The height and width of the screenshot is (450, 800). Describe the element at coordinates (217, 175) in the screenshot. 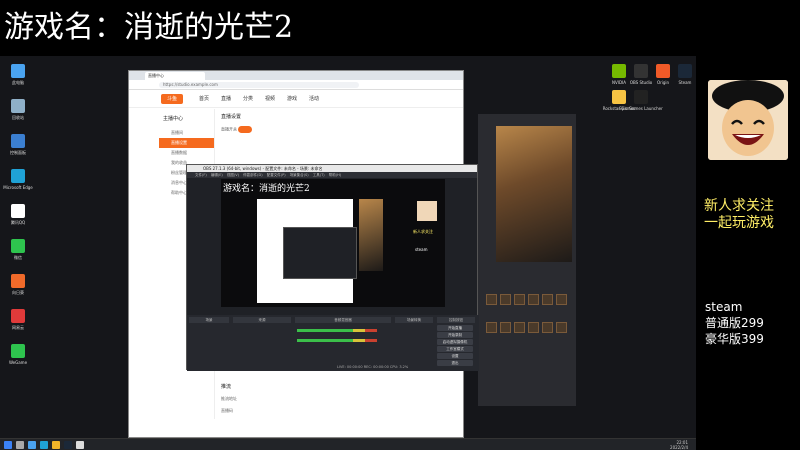

I see `obs-menu-item: 编辑(E)` at that location.